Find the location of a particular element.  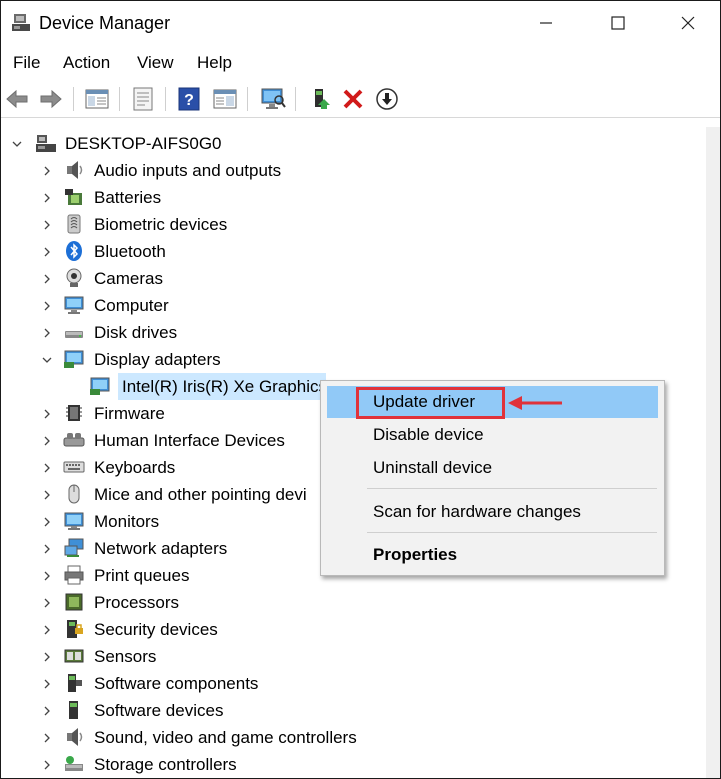

tree-item: Disk drives is located at coordinates (191, 332).